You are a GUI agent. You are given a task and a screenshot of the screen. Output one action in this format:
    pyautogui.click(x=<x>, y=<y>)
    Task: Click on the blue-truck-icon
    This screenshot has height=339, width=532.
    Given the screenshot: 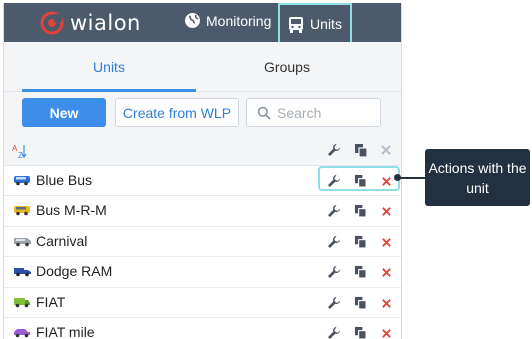 What is the action you would take?
    pyautogui.click(x=22, y=272)
    